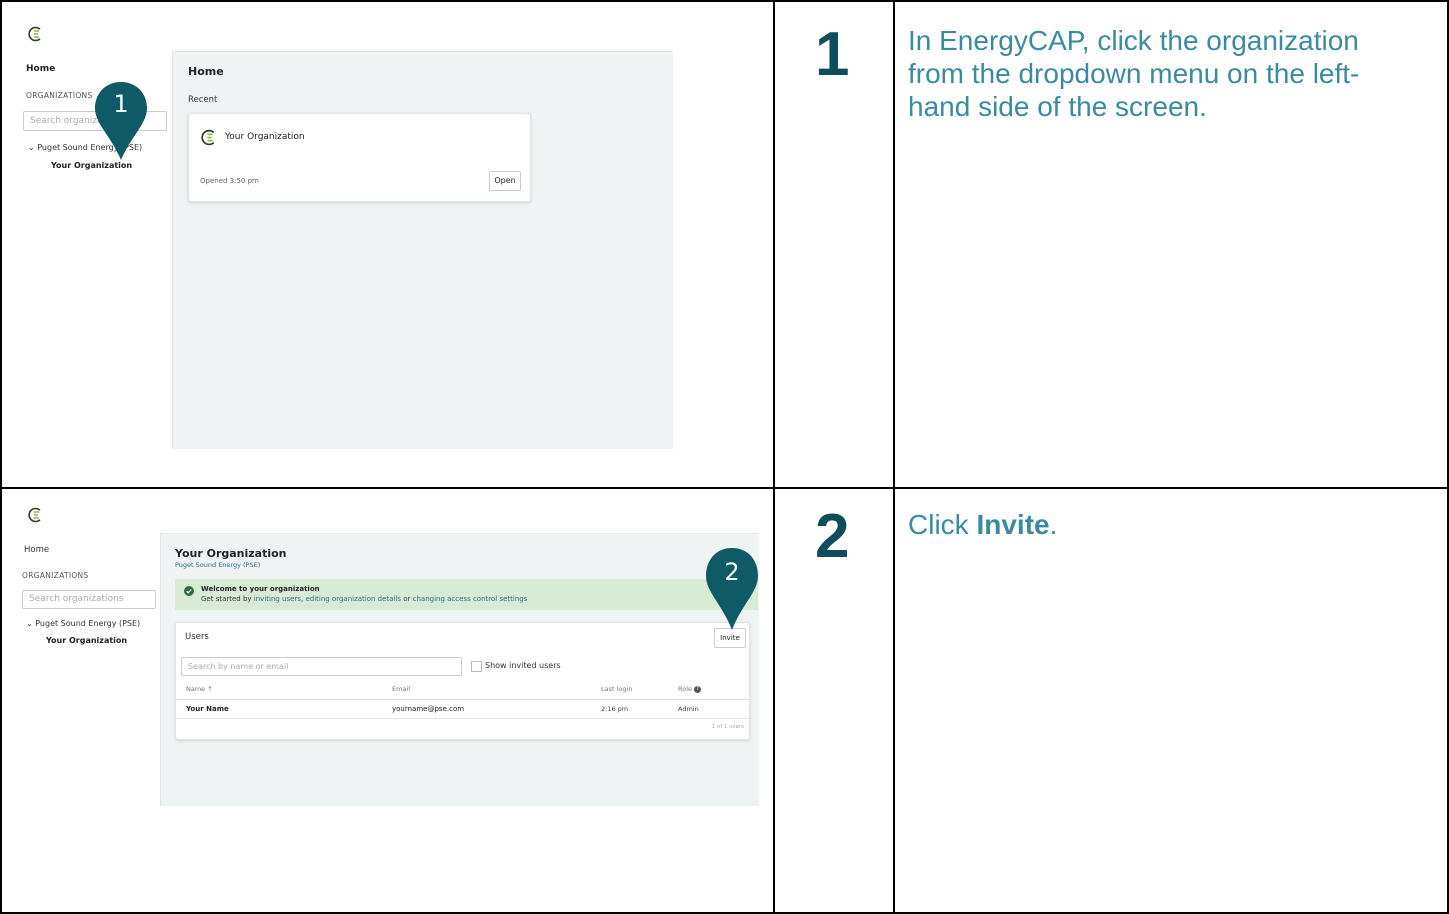  I want to click on step-number-1: 1, so click(832, 54).